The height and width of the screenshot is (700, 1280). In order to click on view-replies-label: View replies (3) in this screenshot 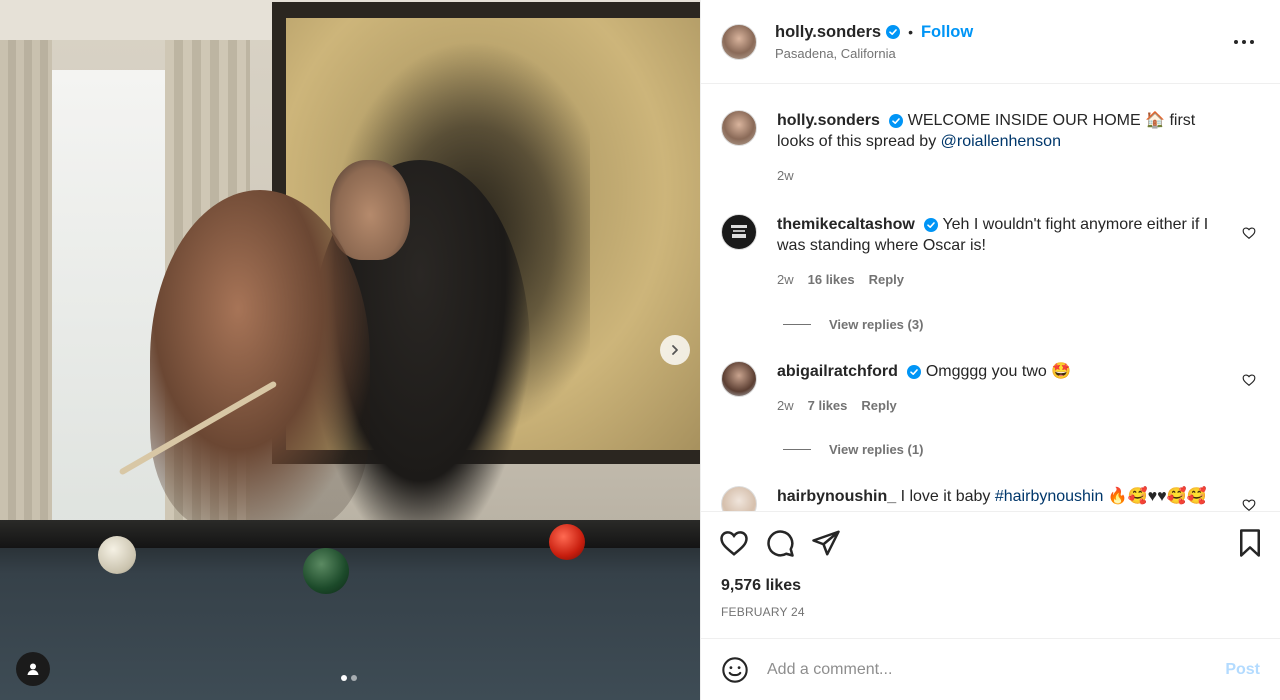, I will do `click(876, 324)`.